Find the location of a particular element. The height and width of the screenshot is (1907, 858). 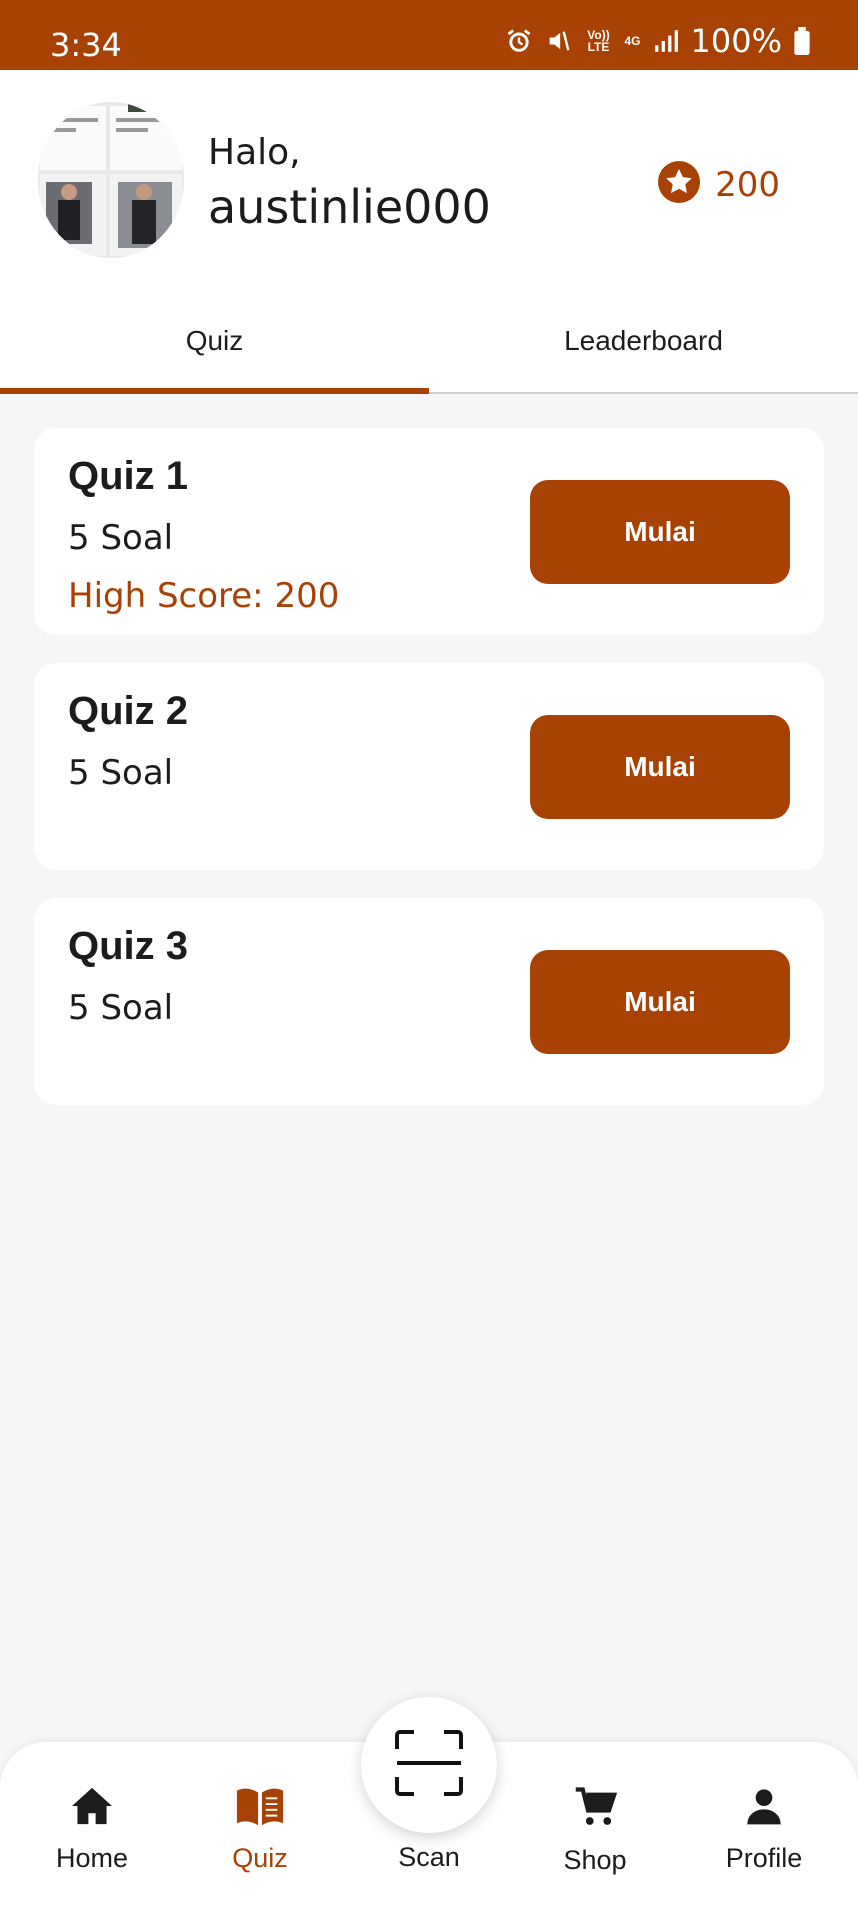

status-bar: 3:34 Vo)) LTE 4G 100% is located at coordinates (429, 35).